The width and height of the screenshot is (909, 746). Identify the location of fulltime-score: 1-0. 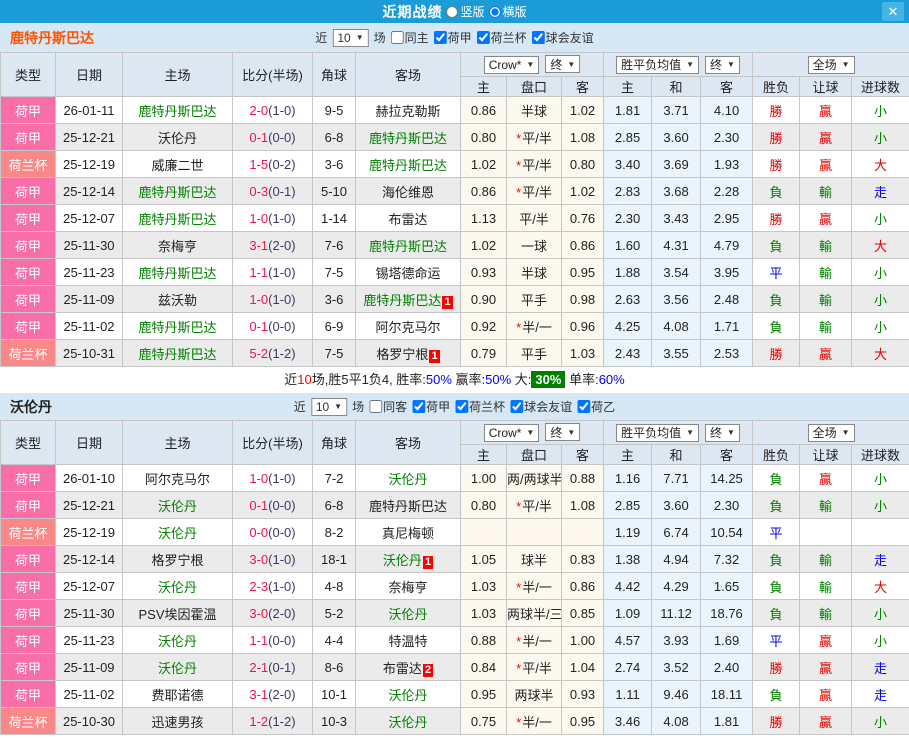
(259, 218).